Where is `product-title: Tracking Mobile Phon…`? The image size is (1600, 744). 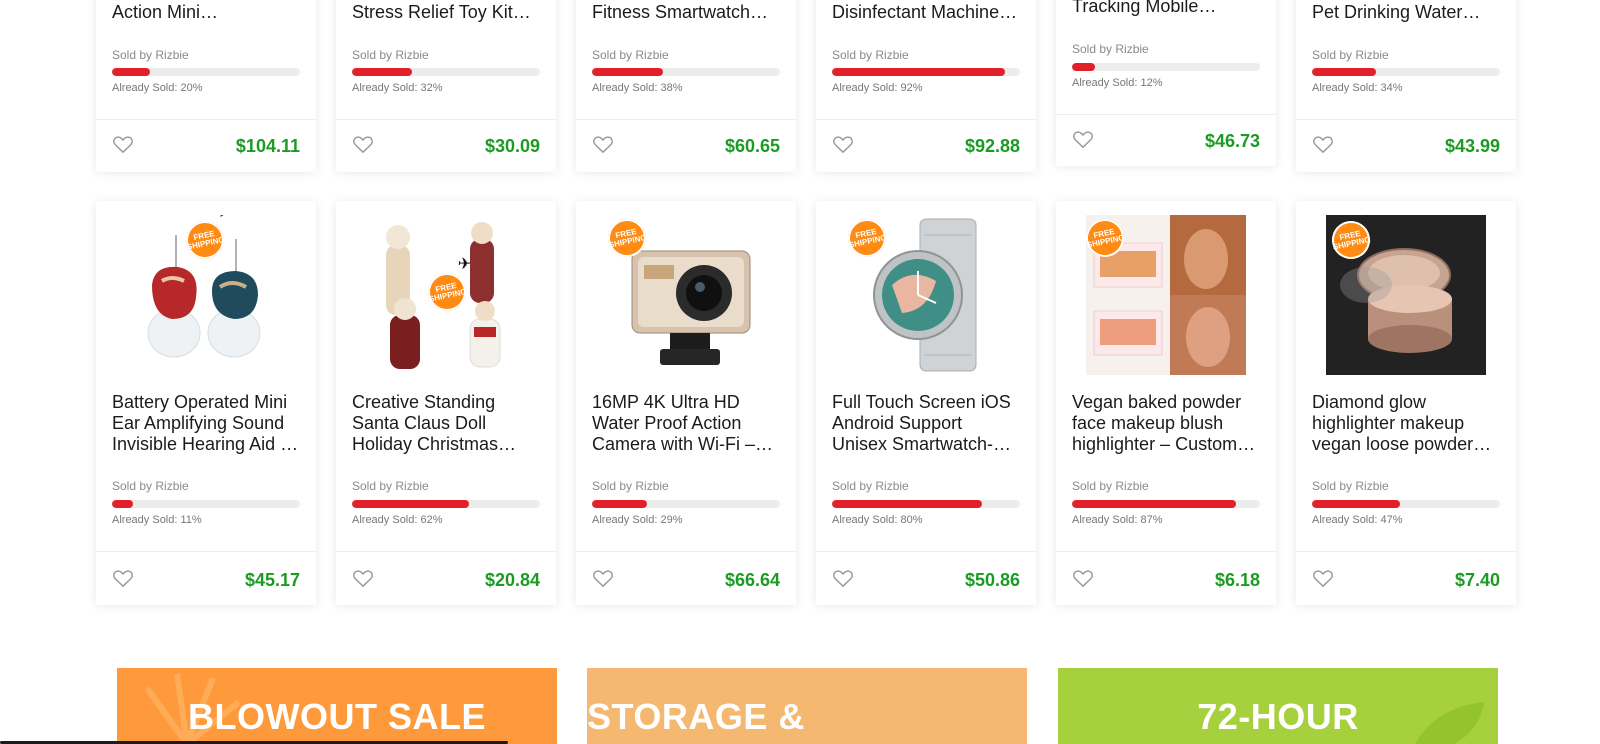
product-title: Tracking Mobile Phon… is located at coordinates (1167, 8).